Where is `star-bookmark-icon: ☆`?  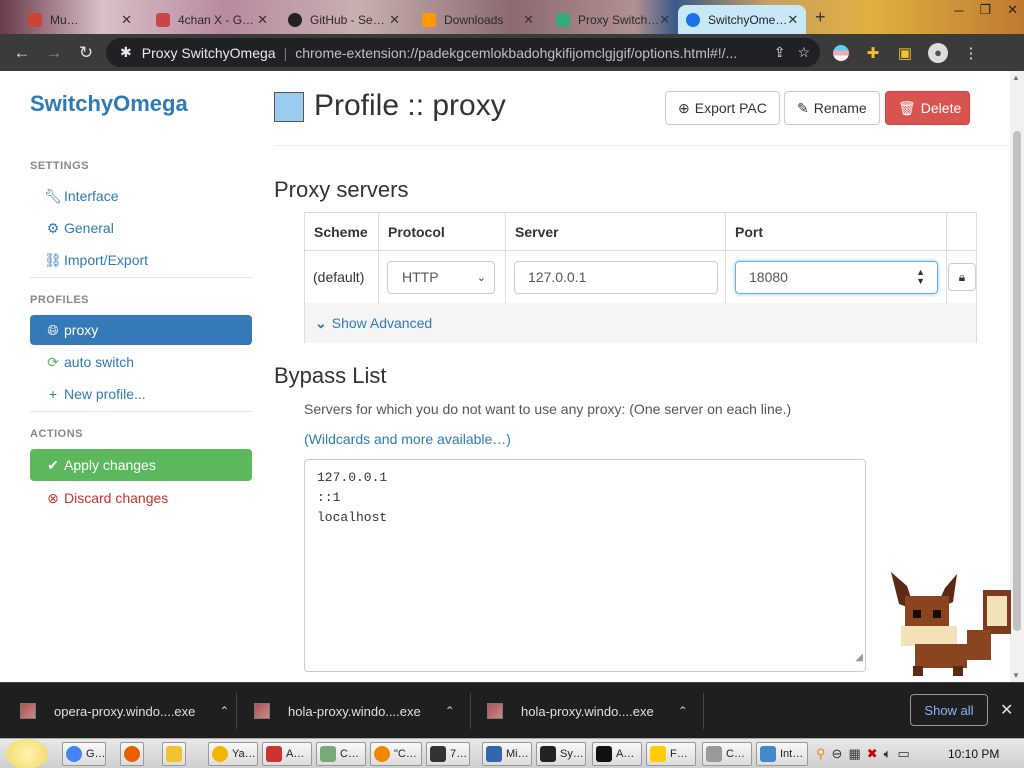
star-bookmark-icon: ☆ is located at coordinates (803, 52).